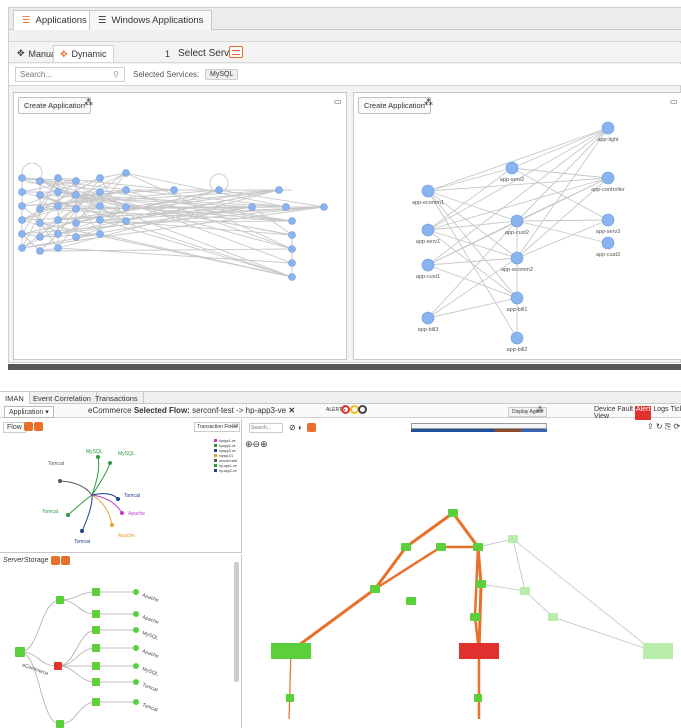 The width and height of the screenshot is (681, 728). I want to click on legend-entry: mysql-01, so click(226, 456).